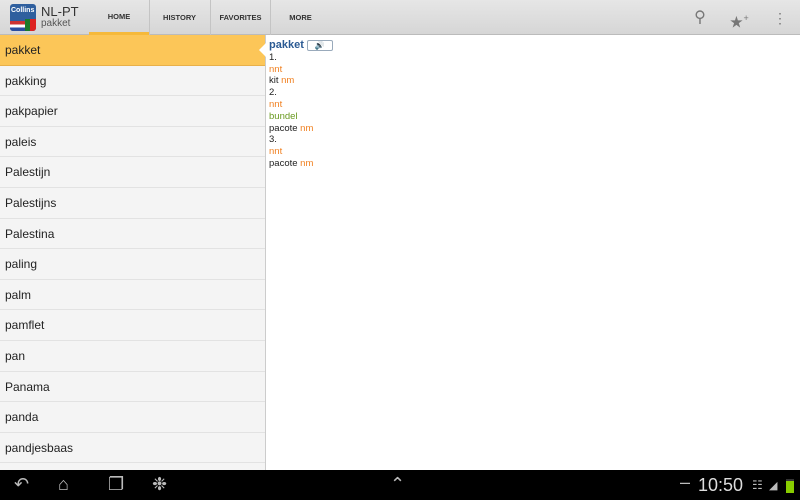  What do you see at coordinates (21, 484) in the screenshot?
I see `back-icon: ↶` at bounding box center [21, 484].